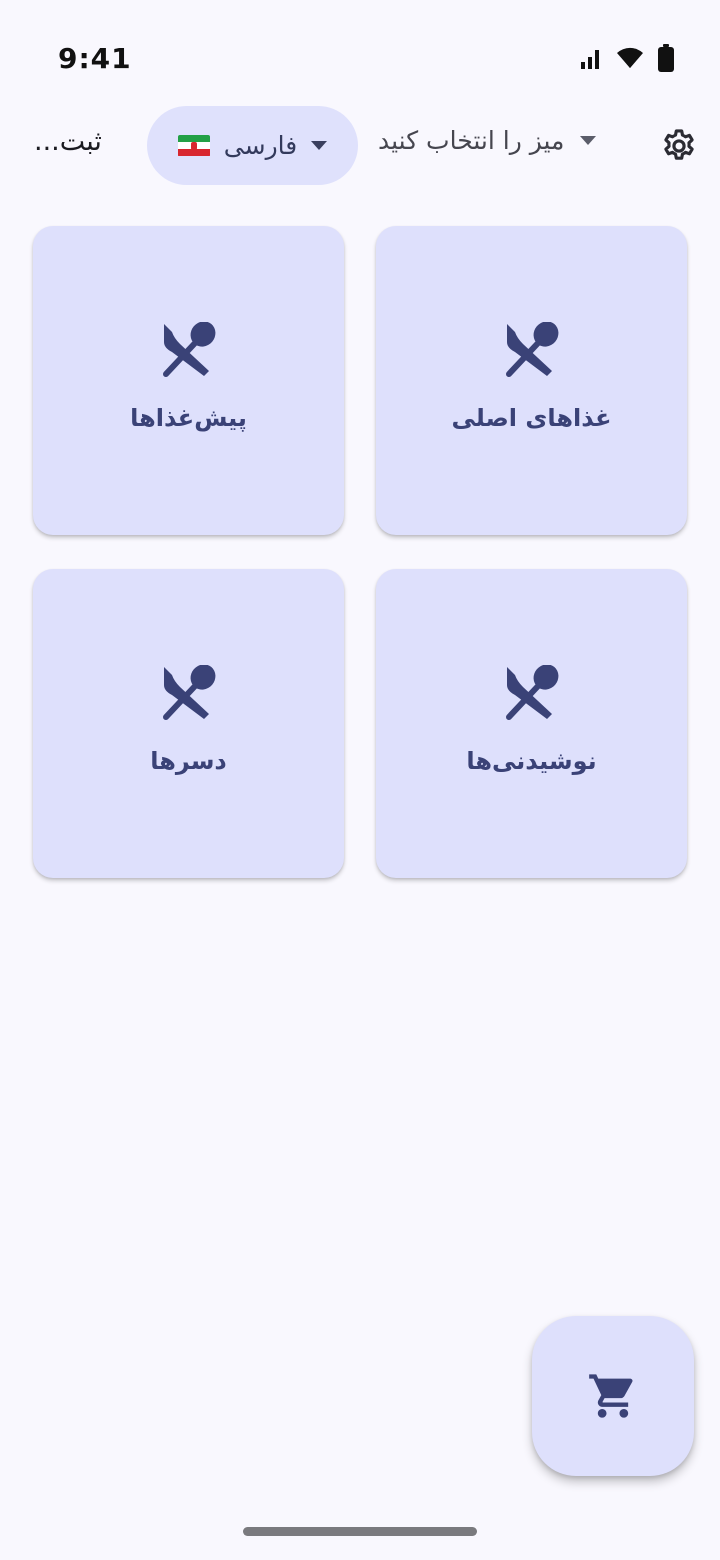  What do you see at coordinates (360, 146) in the screenshot?
I see `top-app-bar: ثبت... فارسی میز را انتخاب کنید` at bounding box center [360, 146].